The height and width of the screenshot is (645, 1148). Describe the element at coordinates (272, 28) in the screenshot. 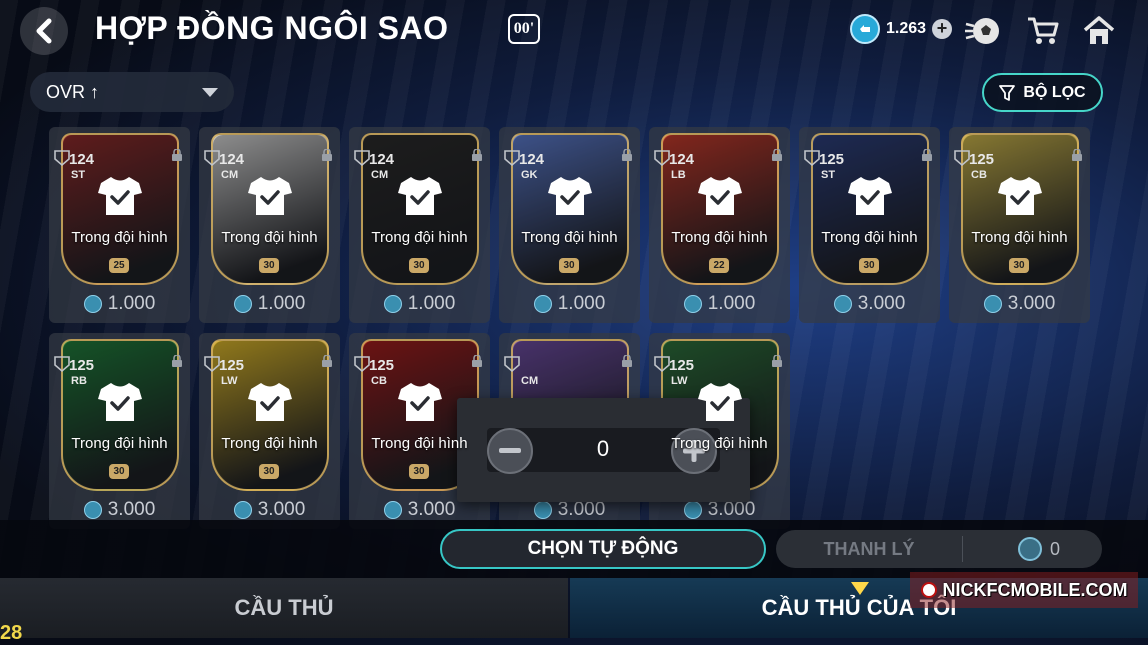

I see `page-title: HỢP ĐỒNG NGÔI SAO` at that location.